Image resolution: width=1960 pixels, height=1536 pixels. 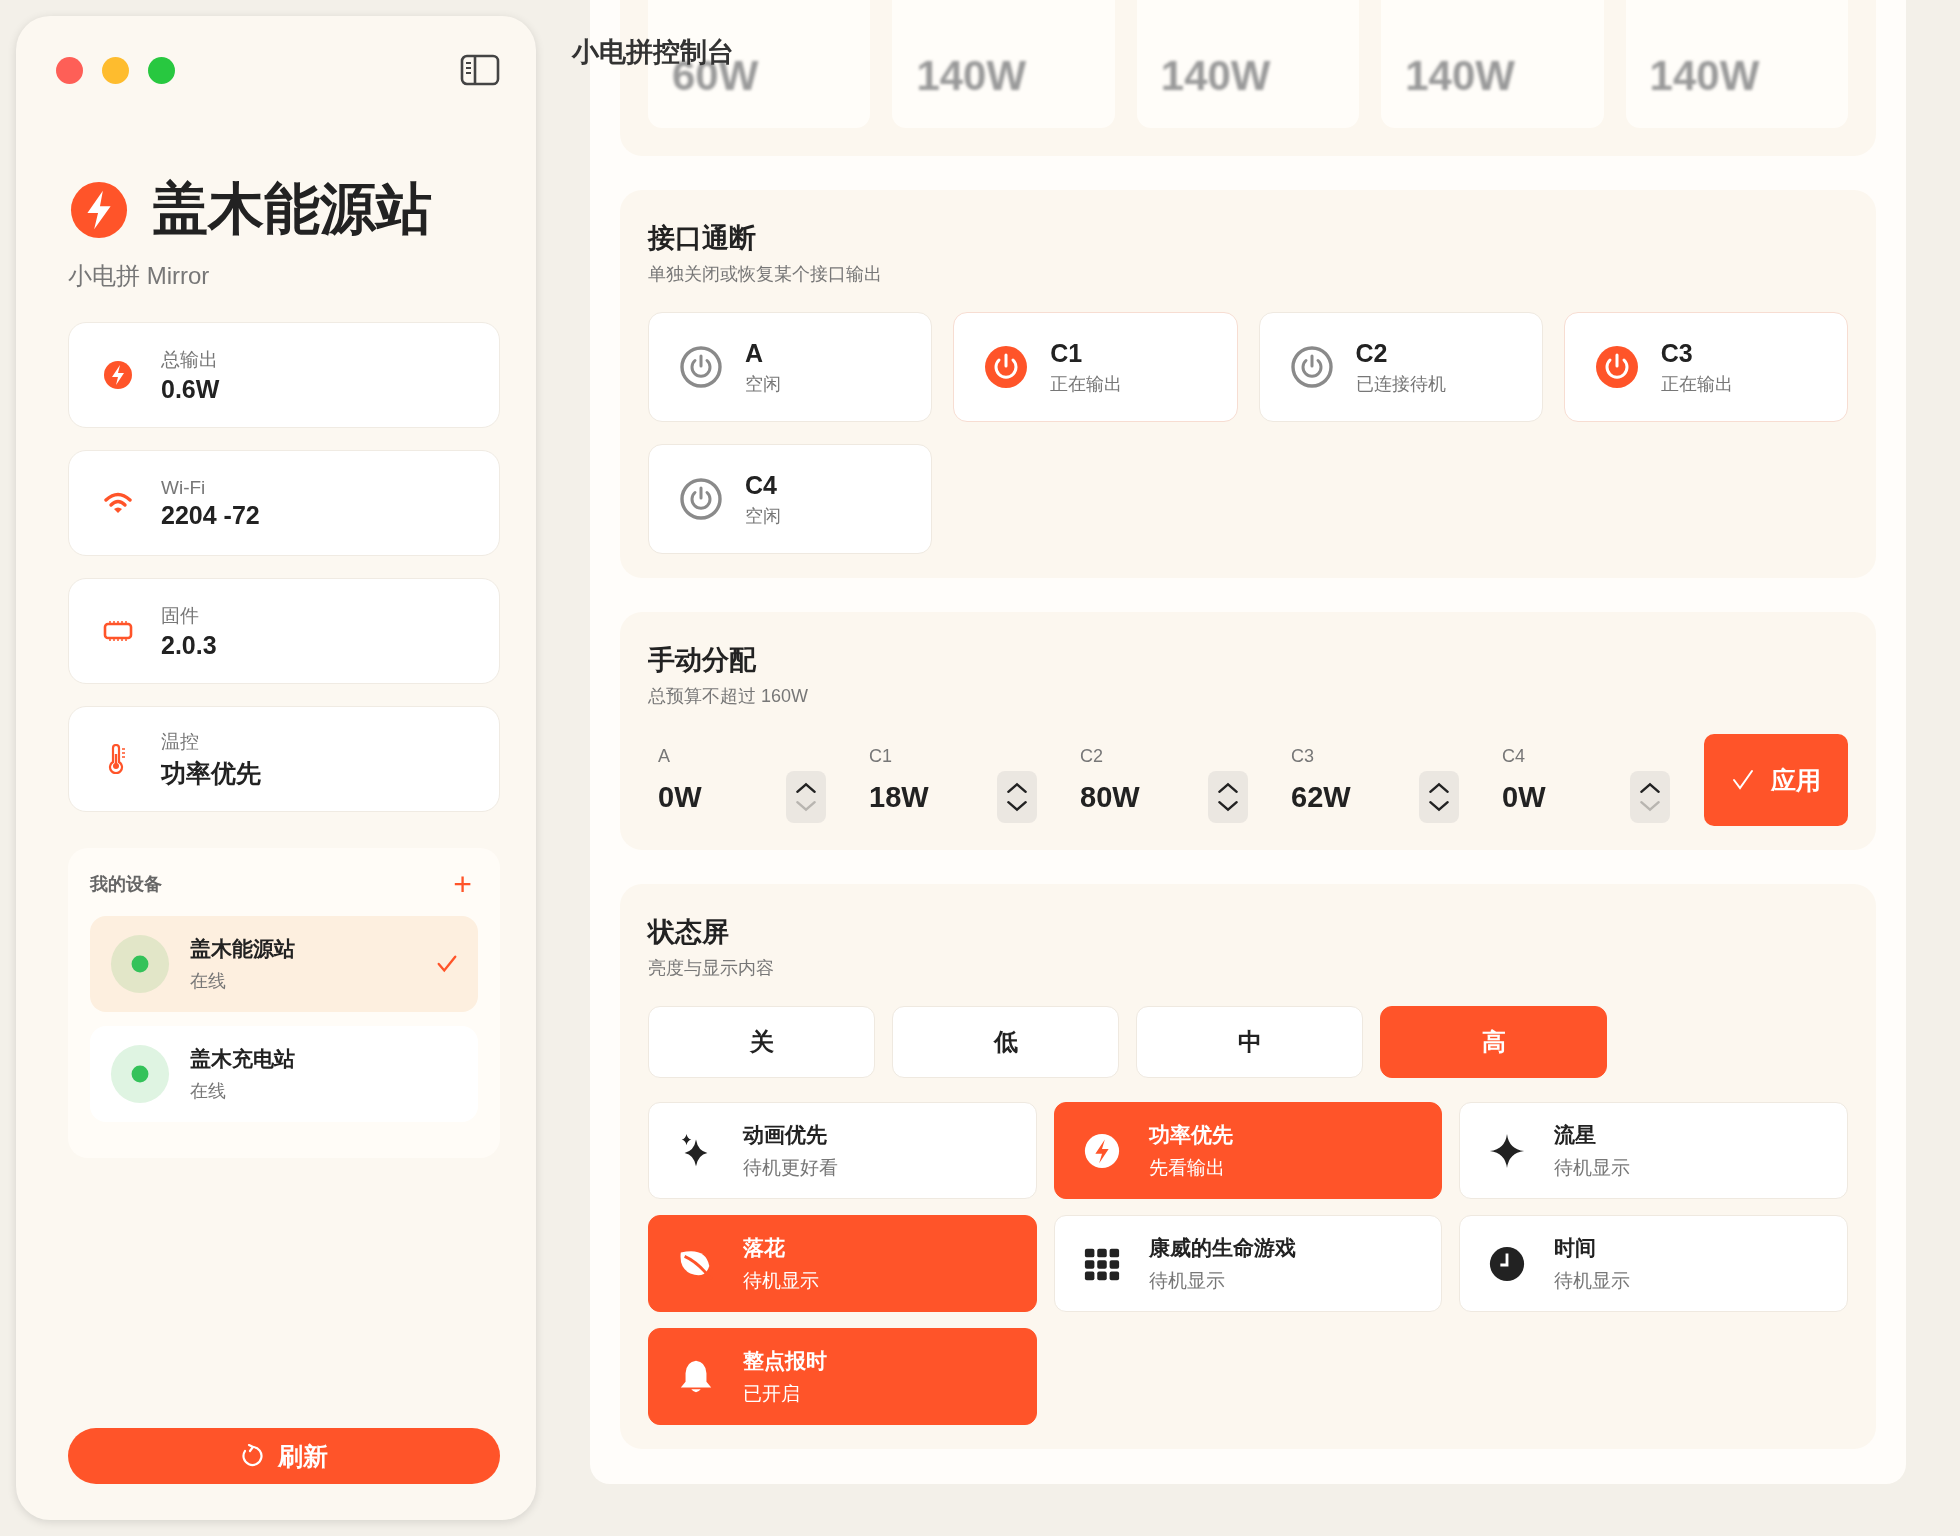 What do you see at coordinates (689, 932) in the screenshot?
I see `section-title: 状态屏` at bounding box center [689, 932].